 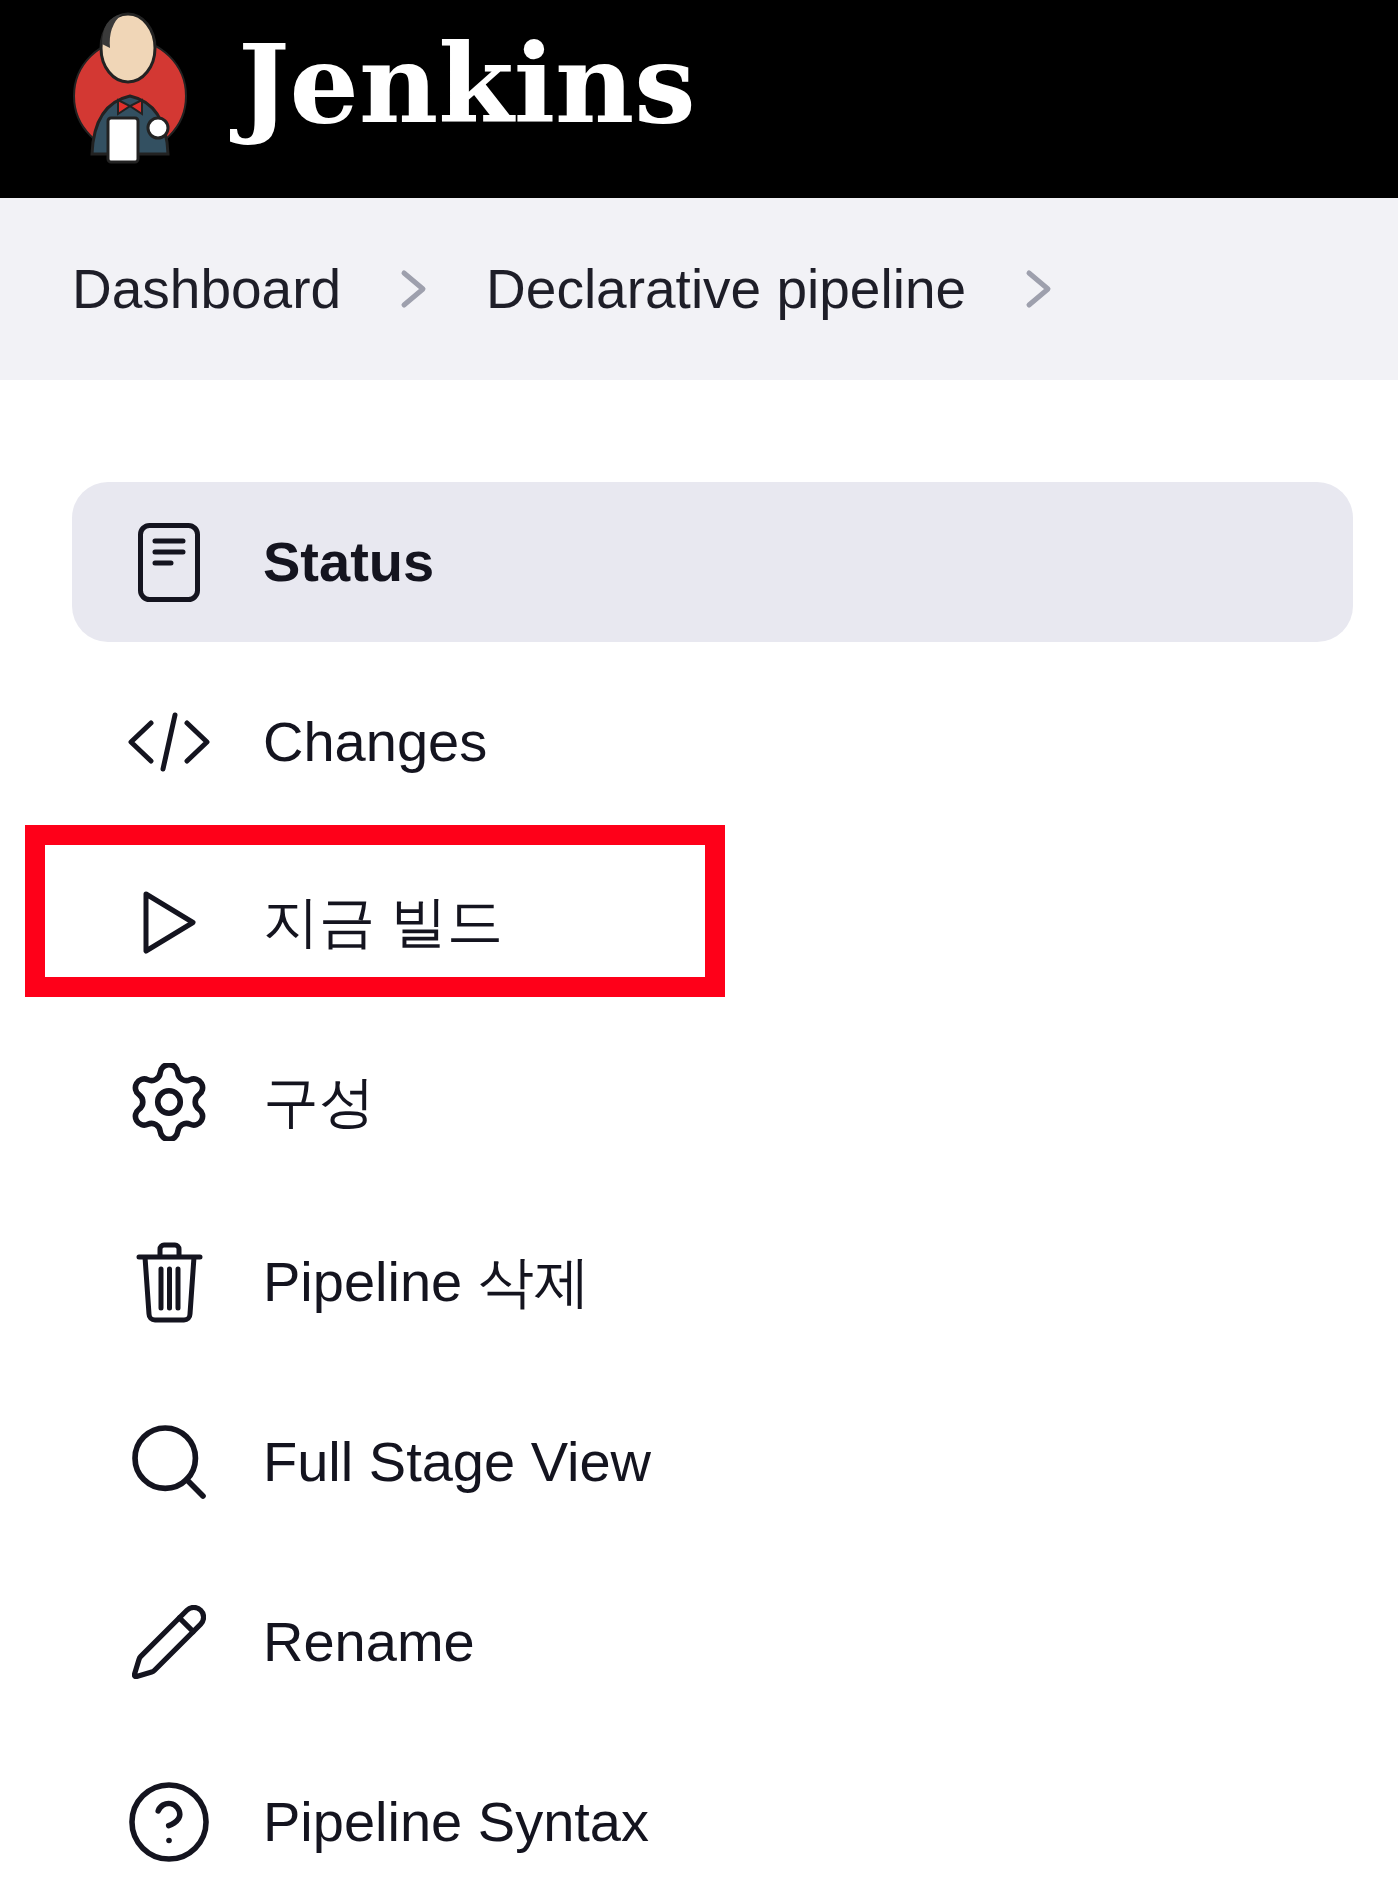 What do you see at coordinates (169, 1102) in the screenshot?
I see `settings-icon` at bounding box center [169, 1102].